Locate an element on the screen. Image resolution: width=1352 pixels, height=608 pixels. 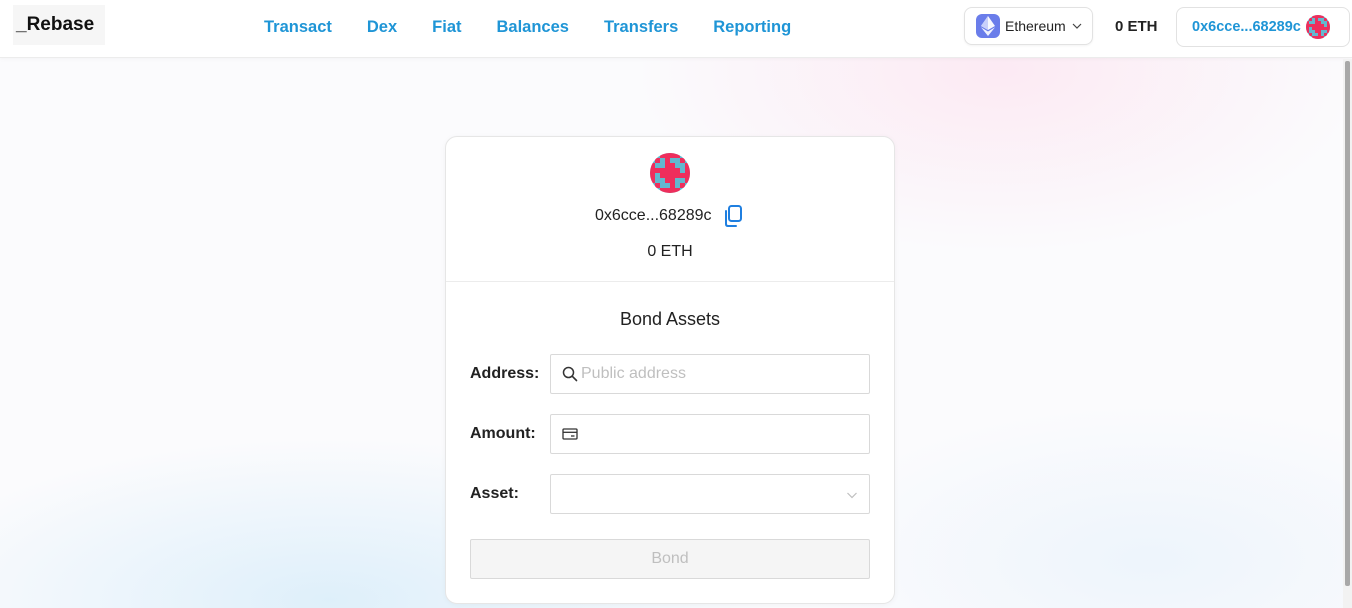
wallet-avatar is located at coordinates (670, 173).